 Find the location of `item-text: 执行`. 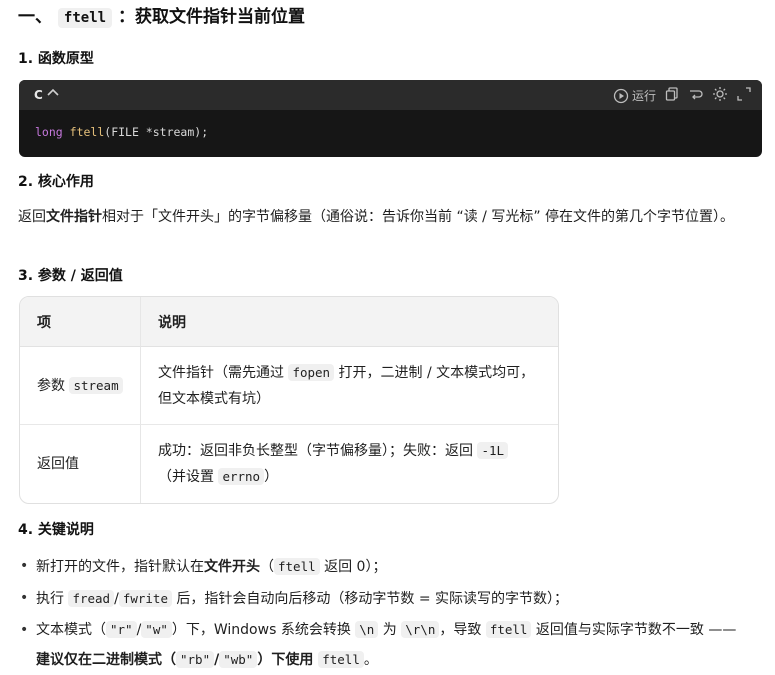

item-text: 执行 is located at coordinates (52, 599).